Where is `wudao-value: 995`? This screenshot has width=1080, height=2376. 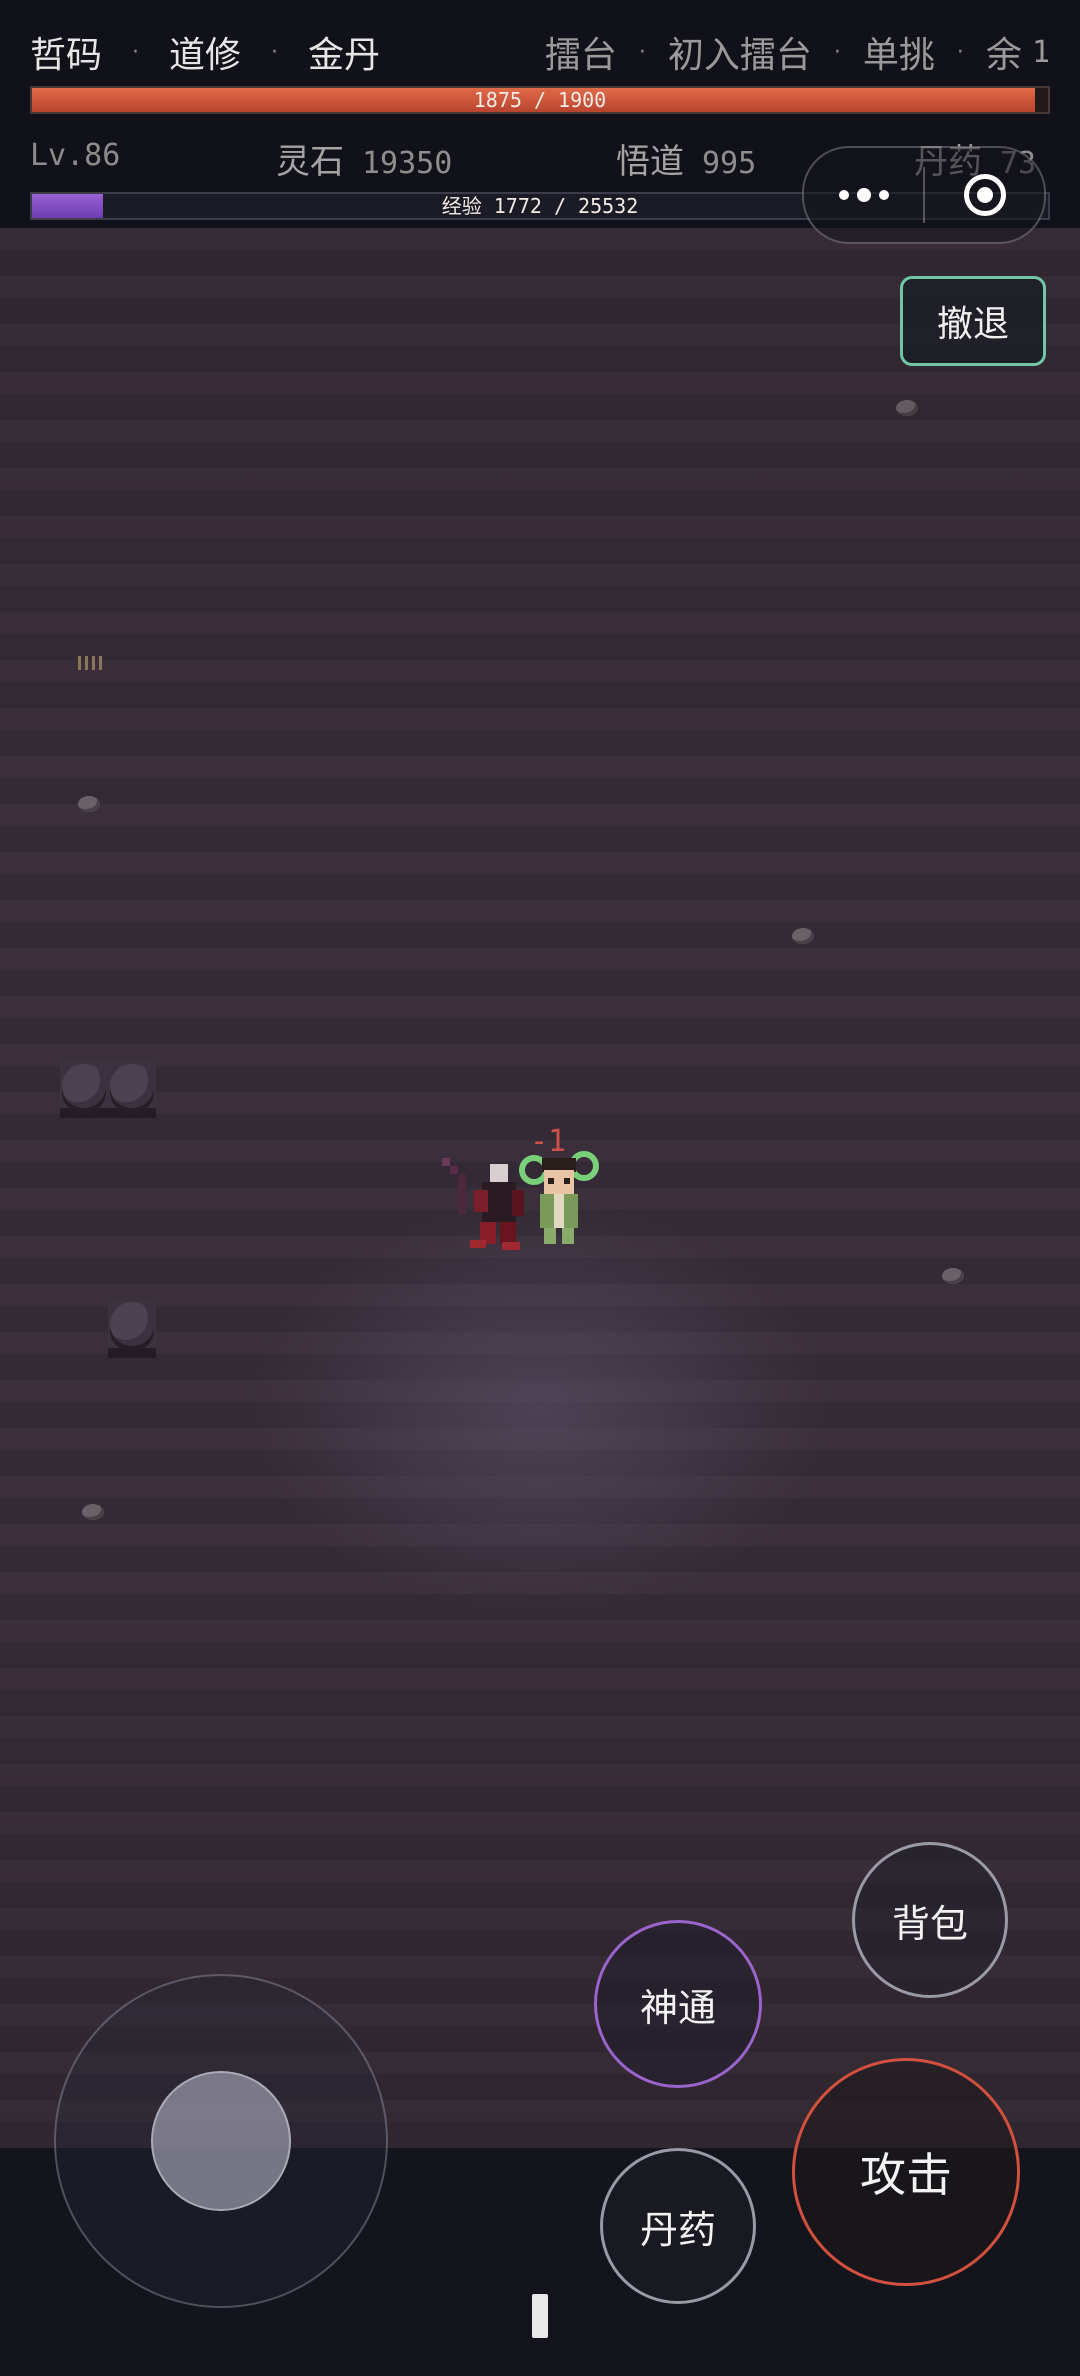
wudao-value: 995 is located at coordinates (729, 163).